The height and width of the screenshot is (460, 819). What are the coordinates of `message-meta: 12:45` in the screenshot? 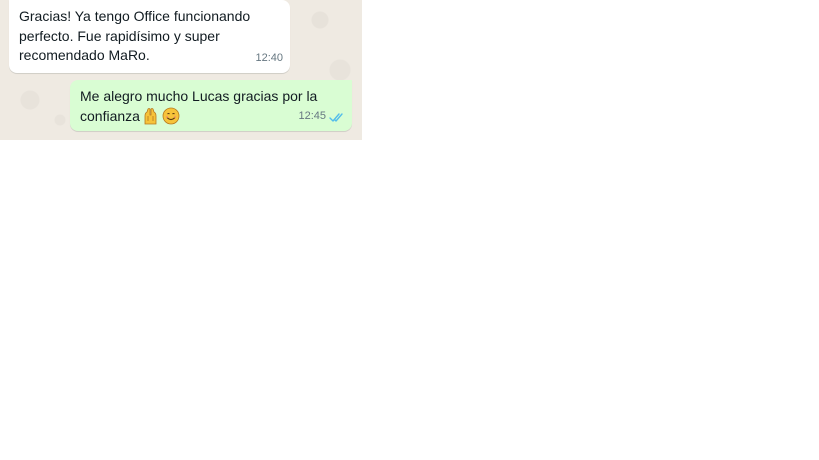 It's located at (321, 117).